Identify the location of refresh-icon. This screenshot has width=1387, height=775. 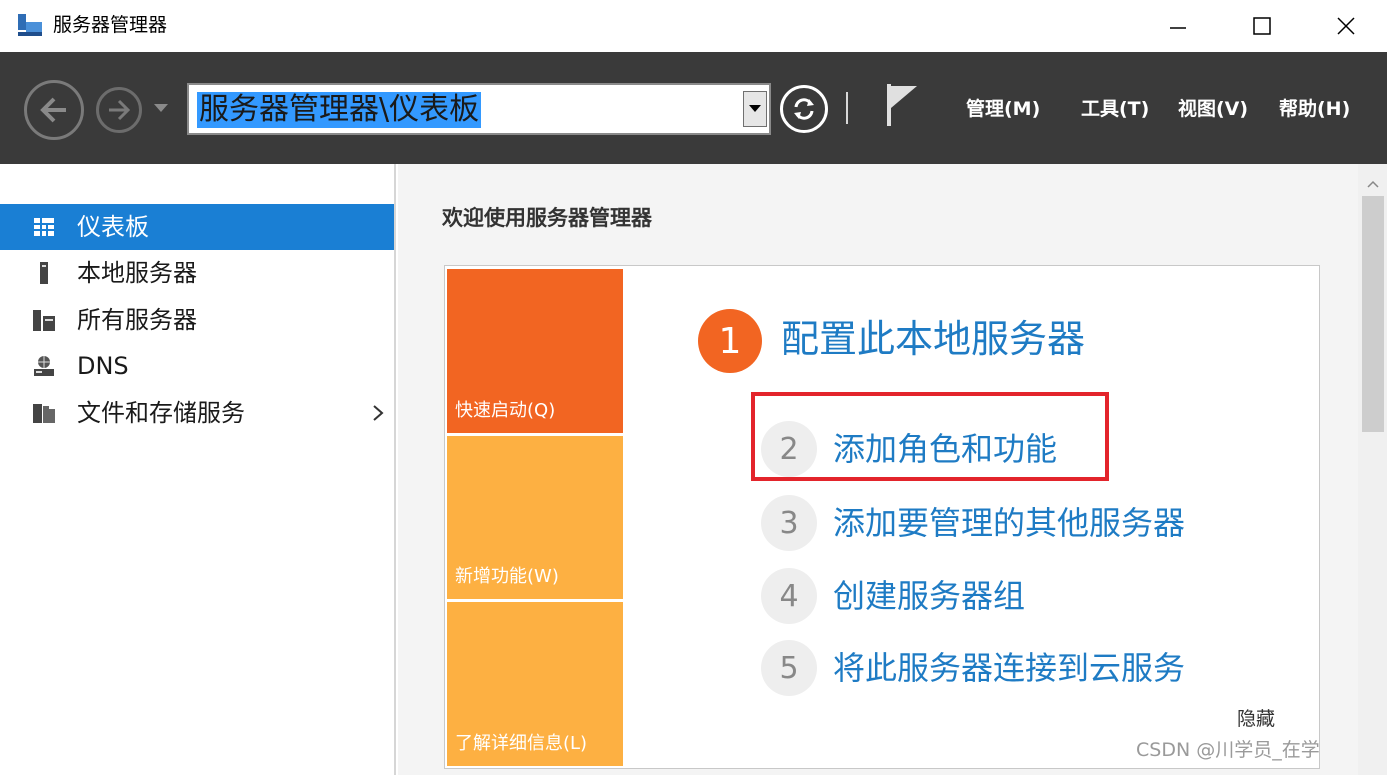
(804, 109).